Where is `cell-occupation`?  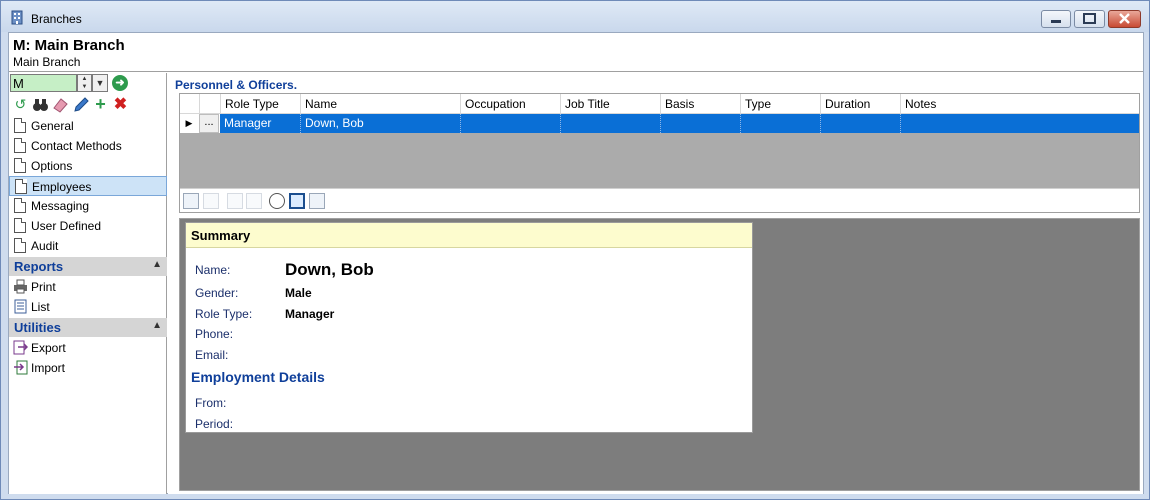
cell-occupation is located at coordinates (510, 123).